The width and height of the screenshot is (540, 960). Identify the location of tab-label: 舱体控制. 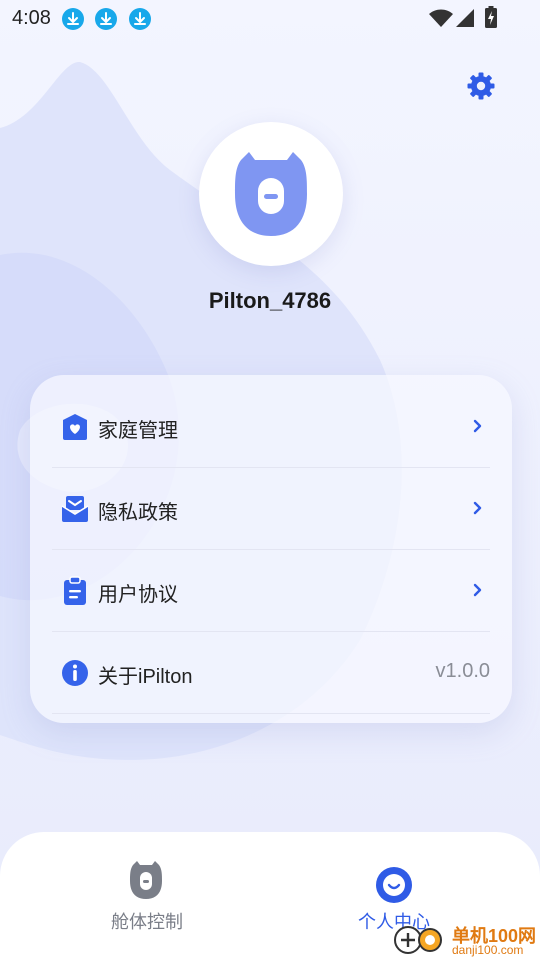
(147, 922).